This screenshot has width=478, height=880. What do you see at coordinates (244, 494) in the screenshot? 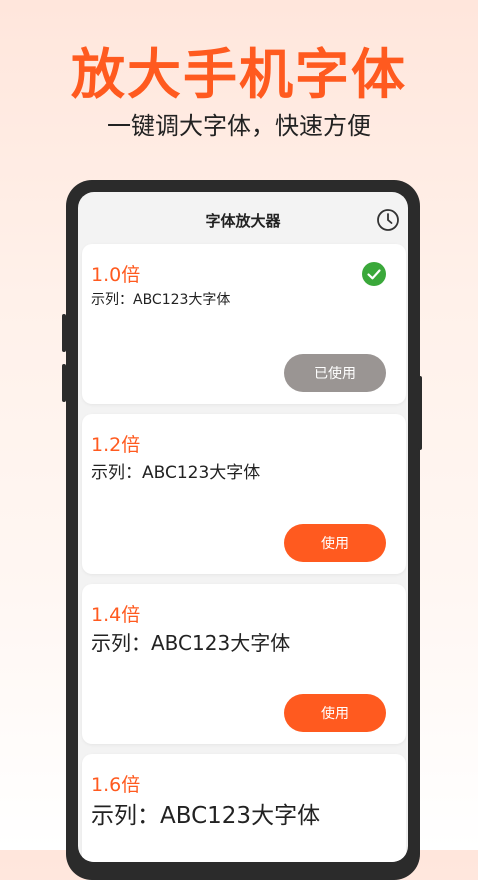
I see `scale-card-1.2: 1.2倍 示列：ABC123大字体 使用` at bounding box center [244, 494].